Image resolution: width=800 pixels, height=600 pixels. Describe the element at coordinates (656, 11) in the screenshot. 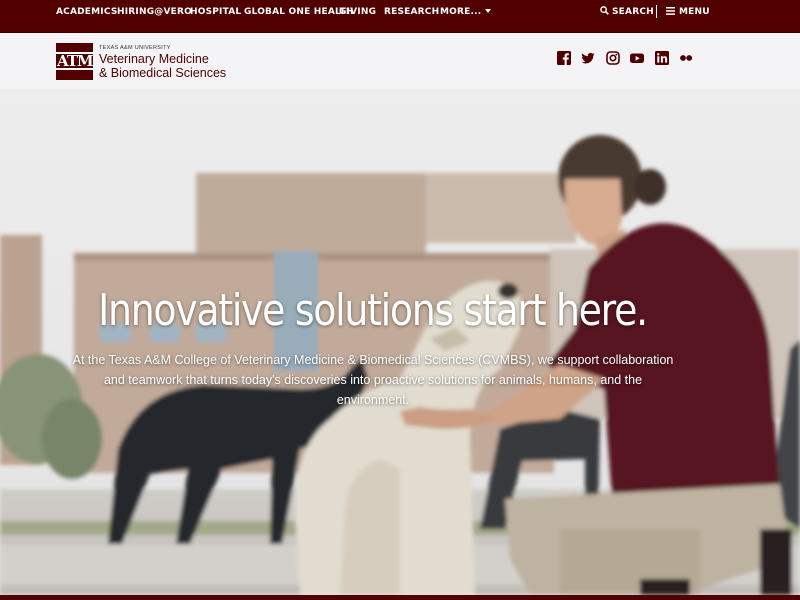

I see `nav-divider` at that location.